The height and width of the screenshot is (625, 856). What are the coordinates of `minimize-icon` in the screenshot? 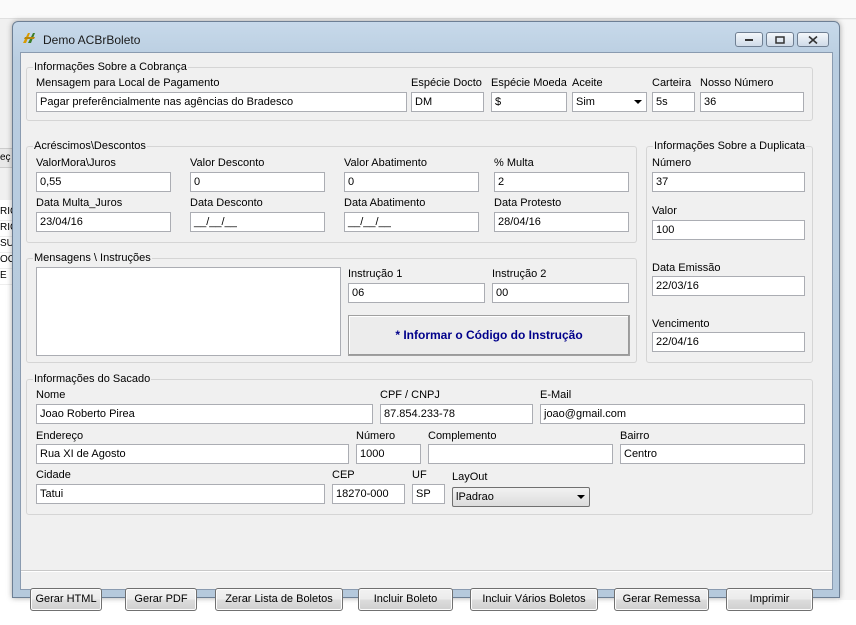 It's located at (749, 39).